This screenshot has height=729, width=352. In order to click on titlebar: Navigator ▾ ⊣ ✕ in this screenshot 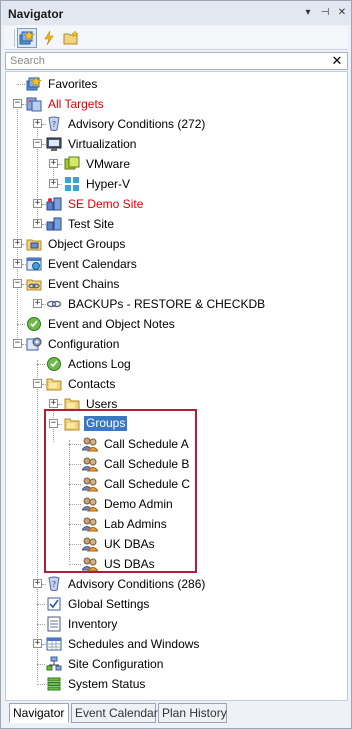, I will do `click(176, 13)`.